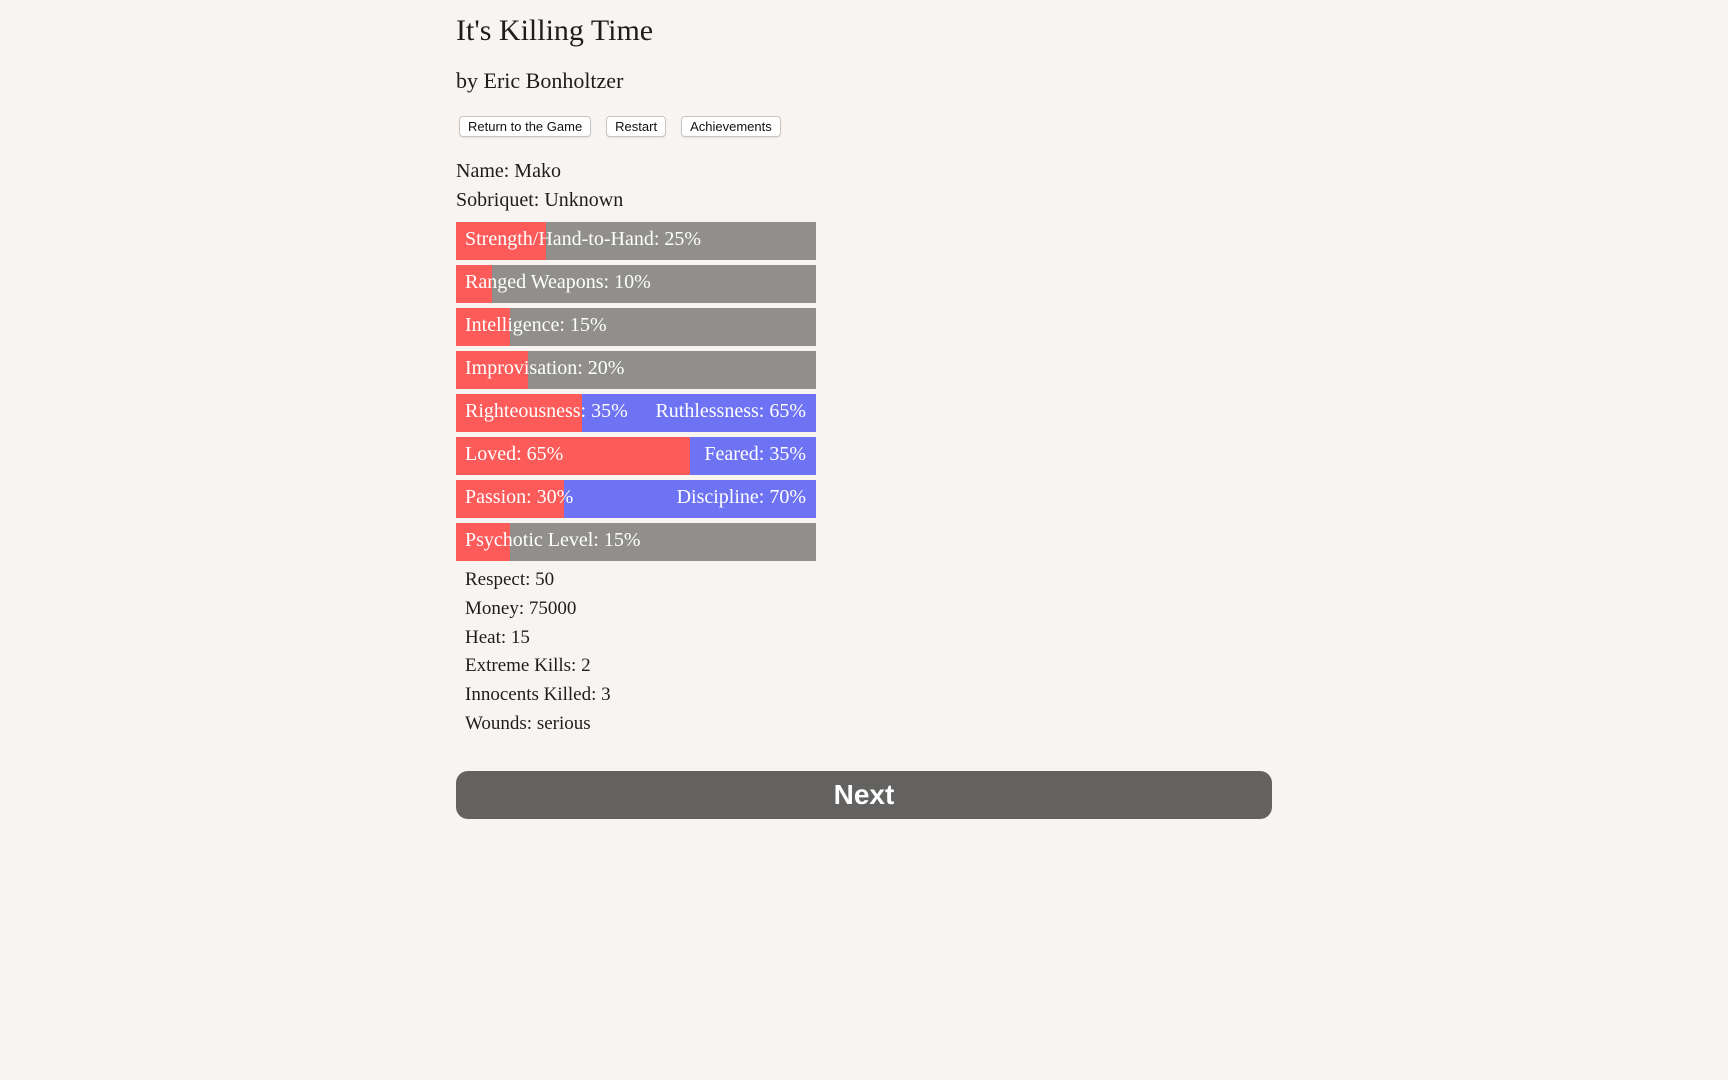 The image size is (1728, 1080). I want to click on opposed-stat-bar: Loved: 65% Feared: 35%, so click(636, 456).